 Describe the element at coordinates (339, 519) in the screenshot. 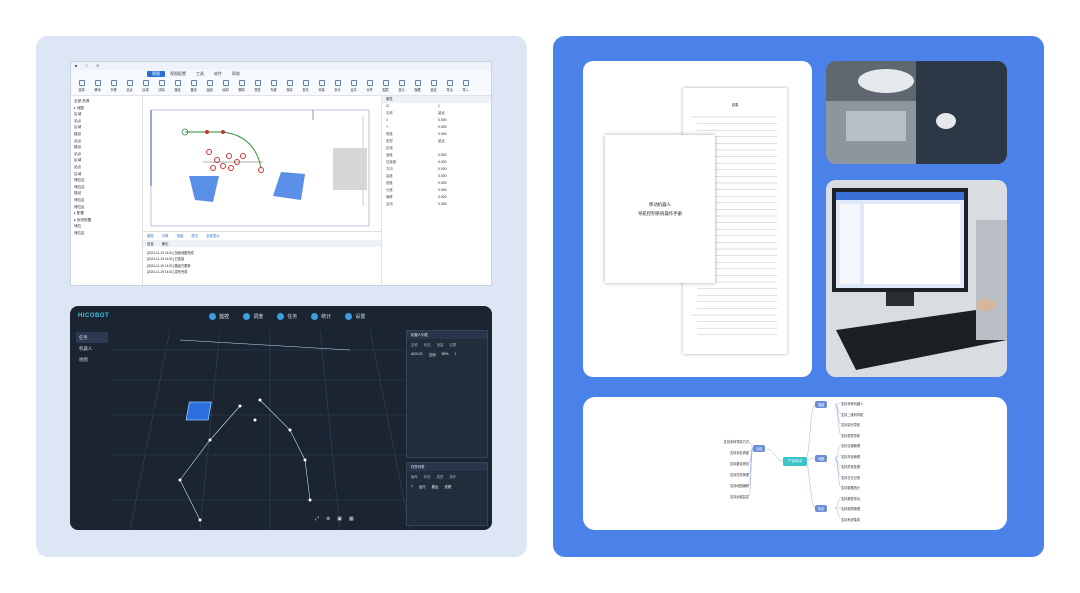

I see `lock-icon: ▣` at that location.